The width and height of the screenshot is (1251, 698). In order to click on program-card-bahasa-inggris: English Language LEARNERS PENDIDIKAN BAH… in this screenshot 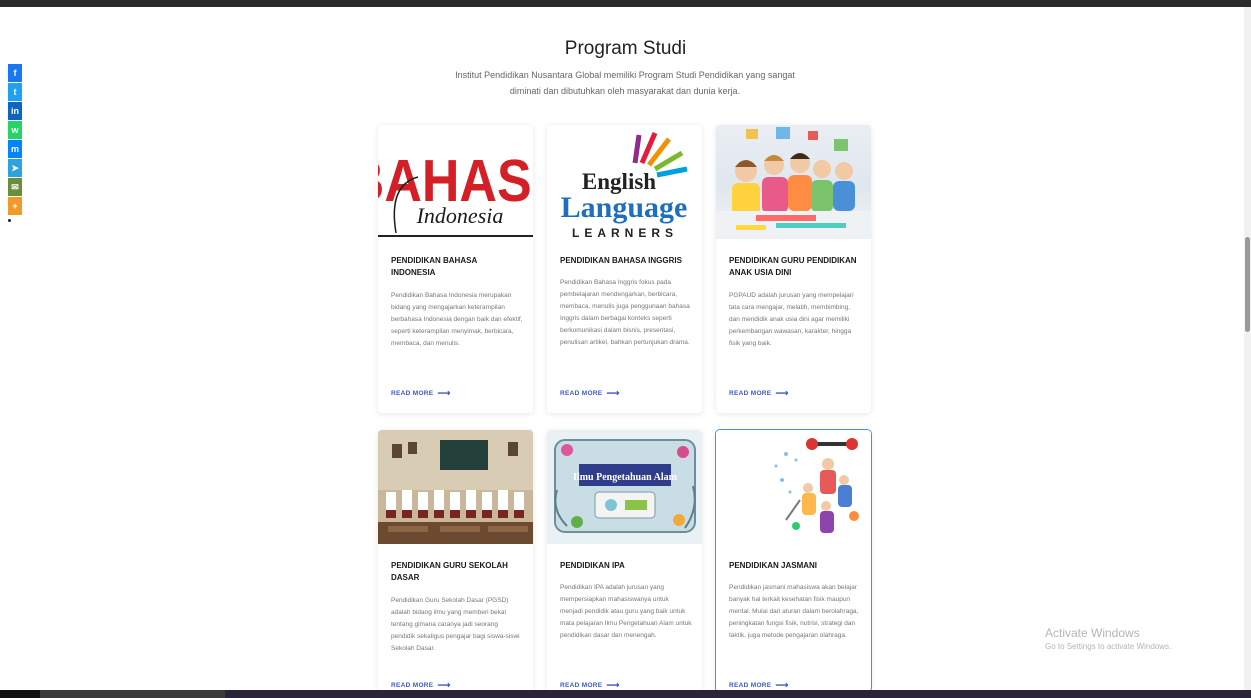, I will do `click(624, 269)`.